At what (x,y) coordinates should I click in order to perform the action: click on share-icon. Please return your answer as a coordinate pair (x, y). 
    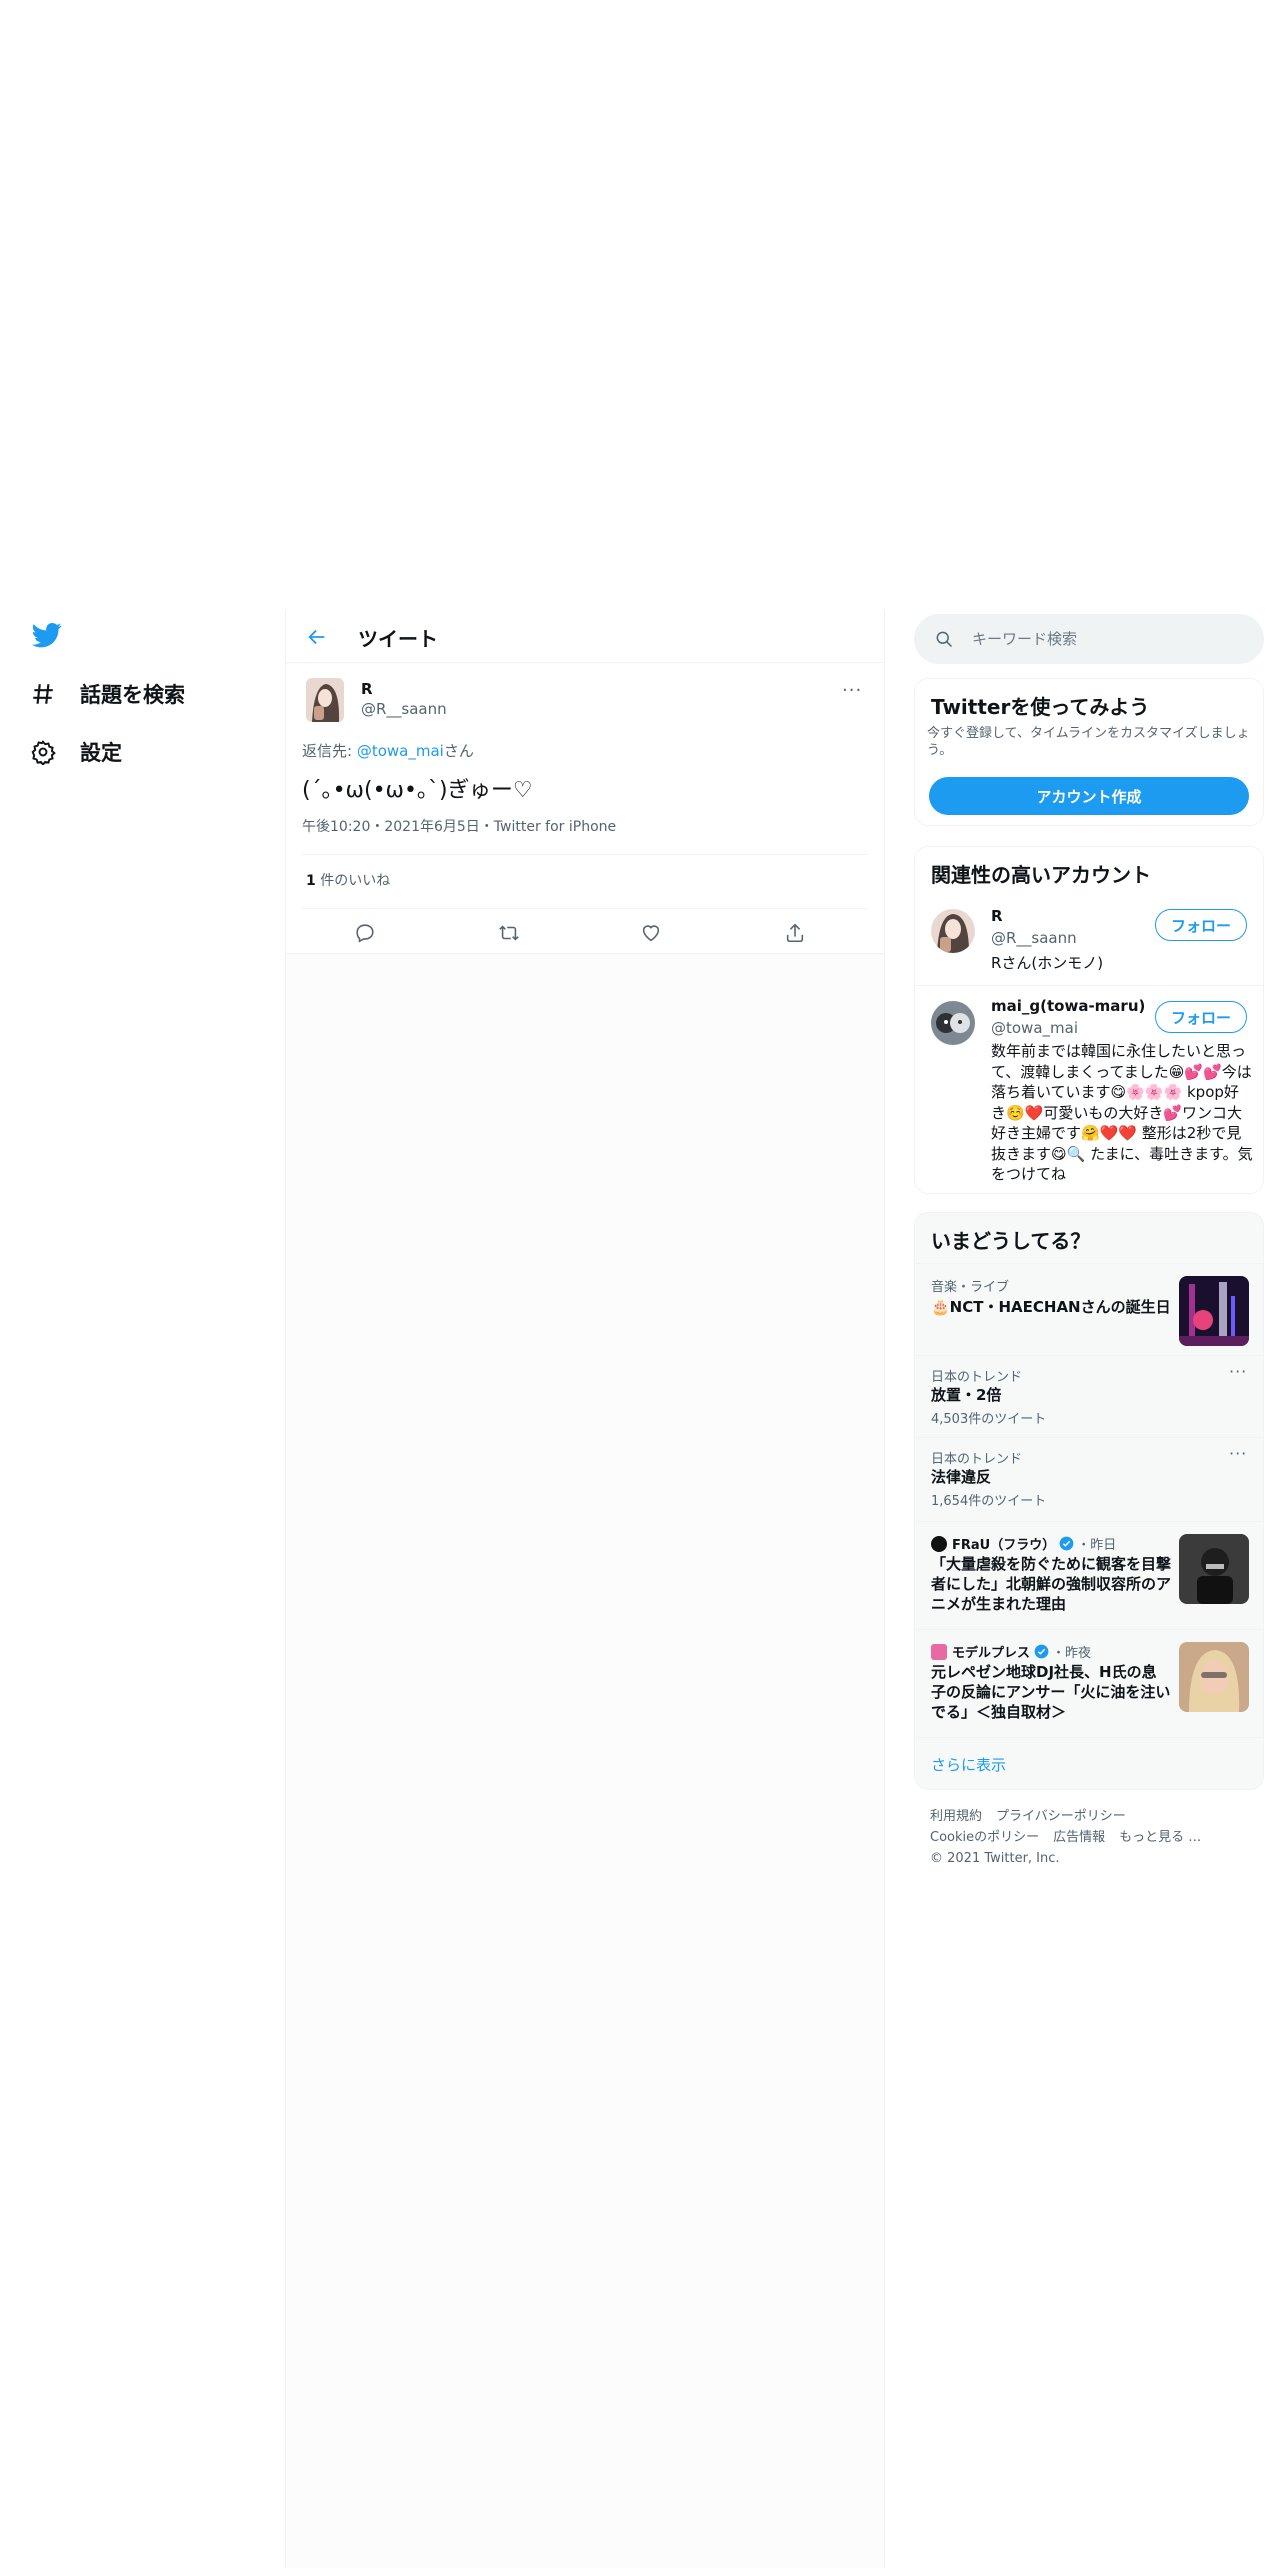
    Looking at the image, I should click on (795, 933).